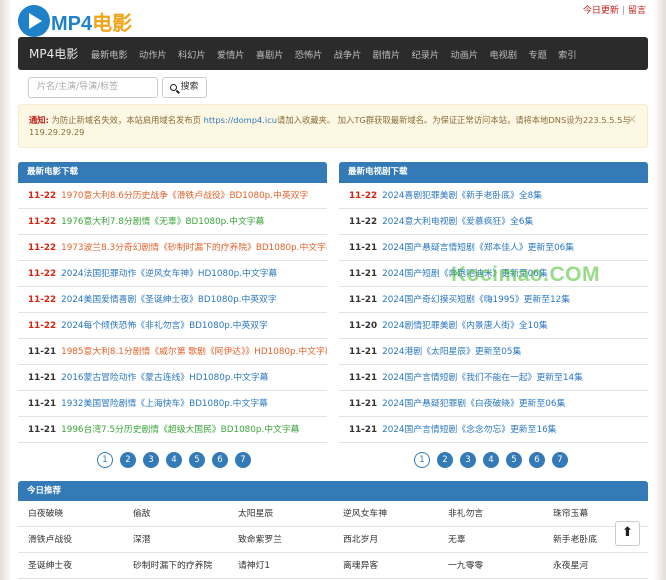  What do you see at coordinates (175, 566) in the screenshot?
I see `recommend-item: 砂制时漏下的疗养院` at bounding box center [175, 566].